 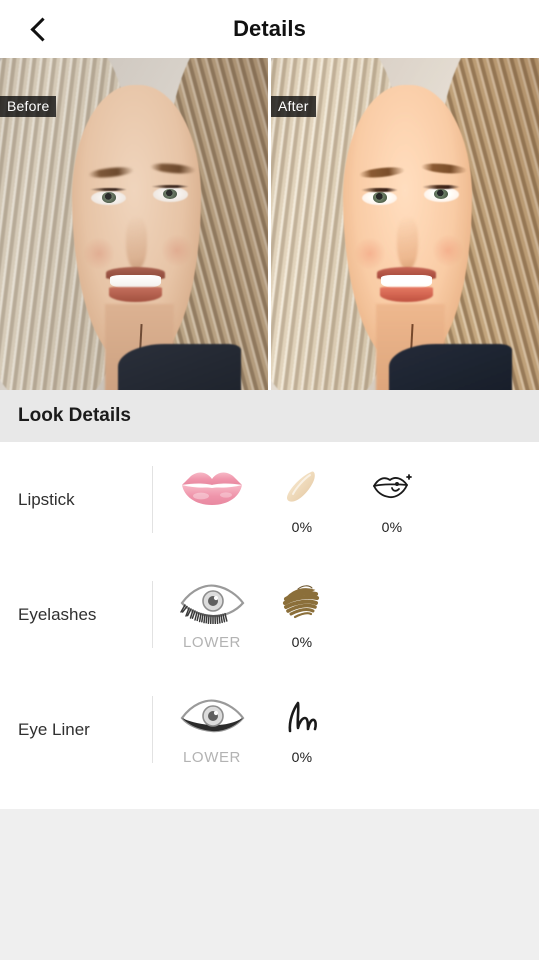 What do you see at coordinates (74, 415) in the screenshot?
I see `section-title: Look Details` at bounding box center [74, 415].